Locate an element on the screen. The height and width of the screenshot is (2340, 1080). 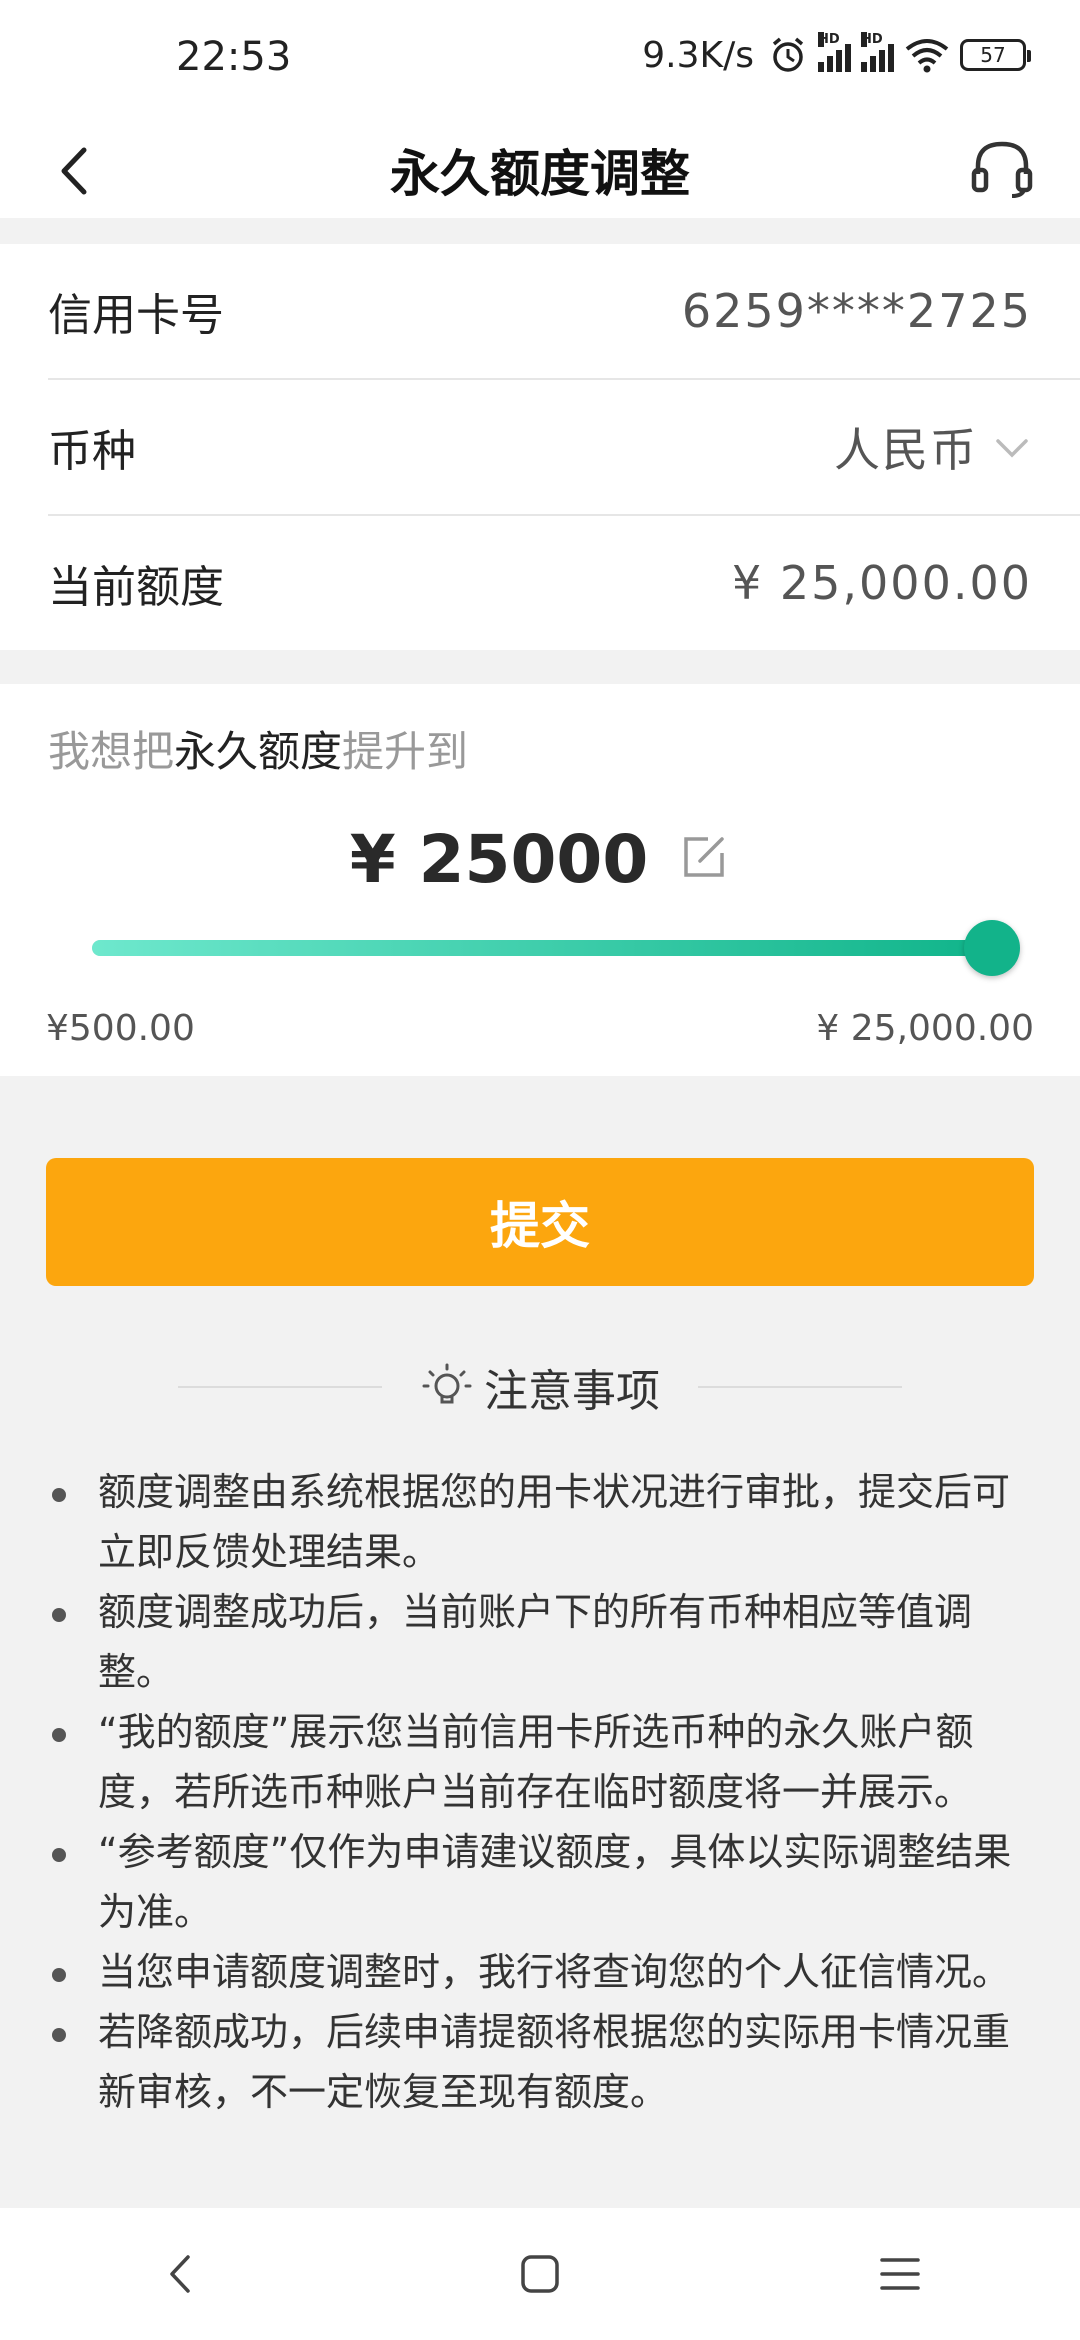
notes-item: 额度调整由系统根据您的用卡状况进行审批，提交后可立即反馈处理结果。 is located at coordinates (541, 1522).